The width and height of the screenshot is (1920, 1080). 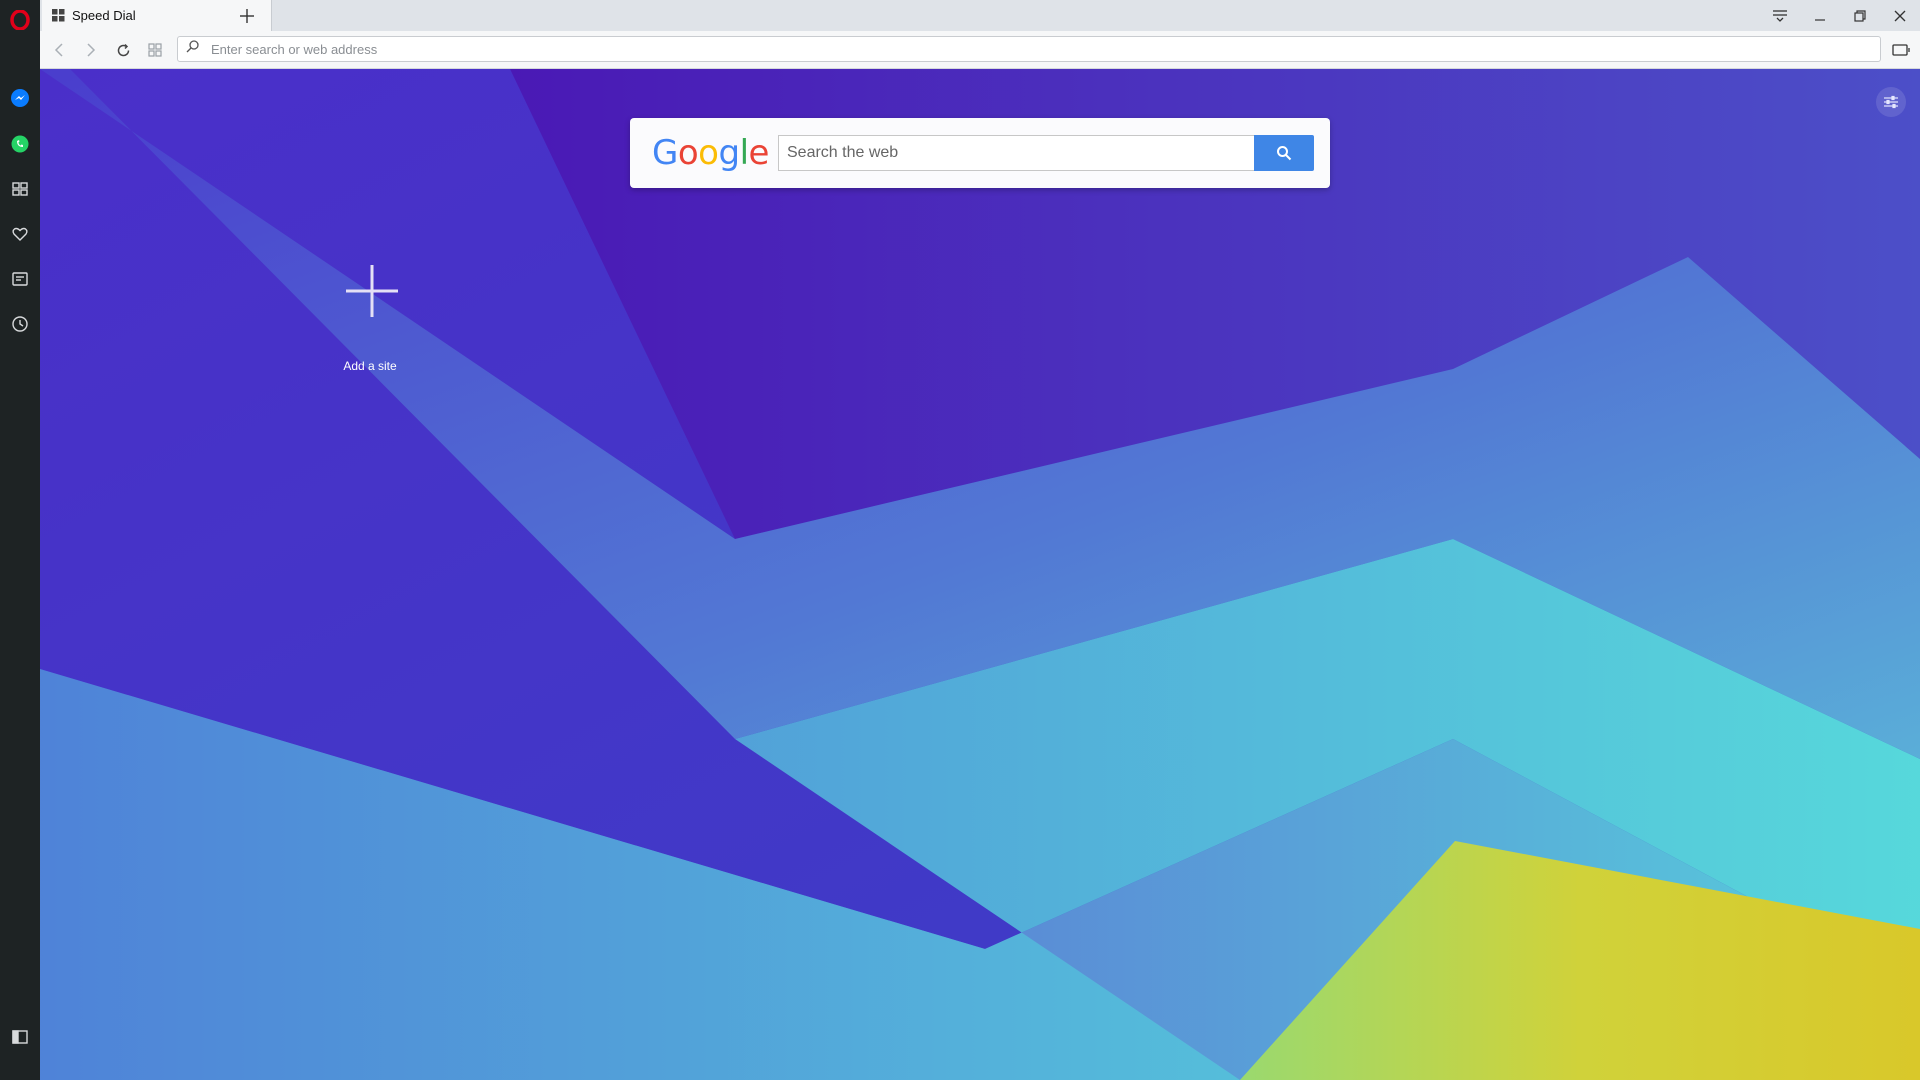 What do you see at coordinates (1891, 102) in the screenshot?
I see `easy-setup-icon` at bounding box center [1891, 102].